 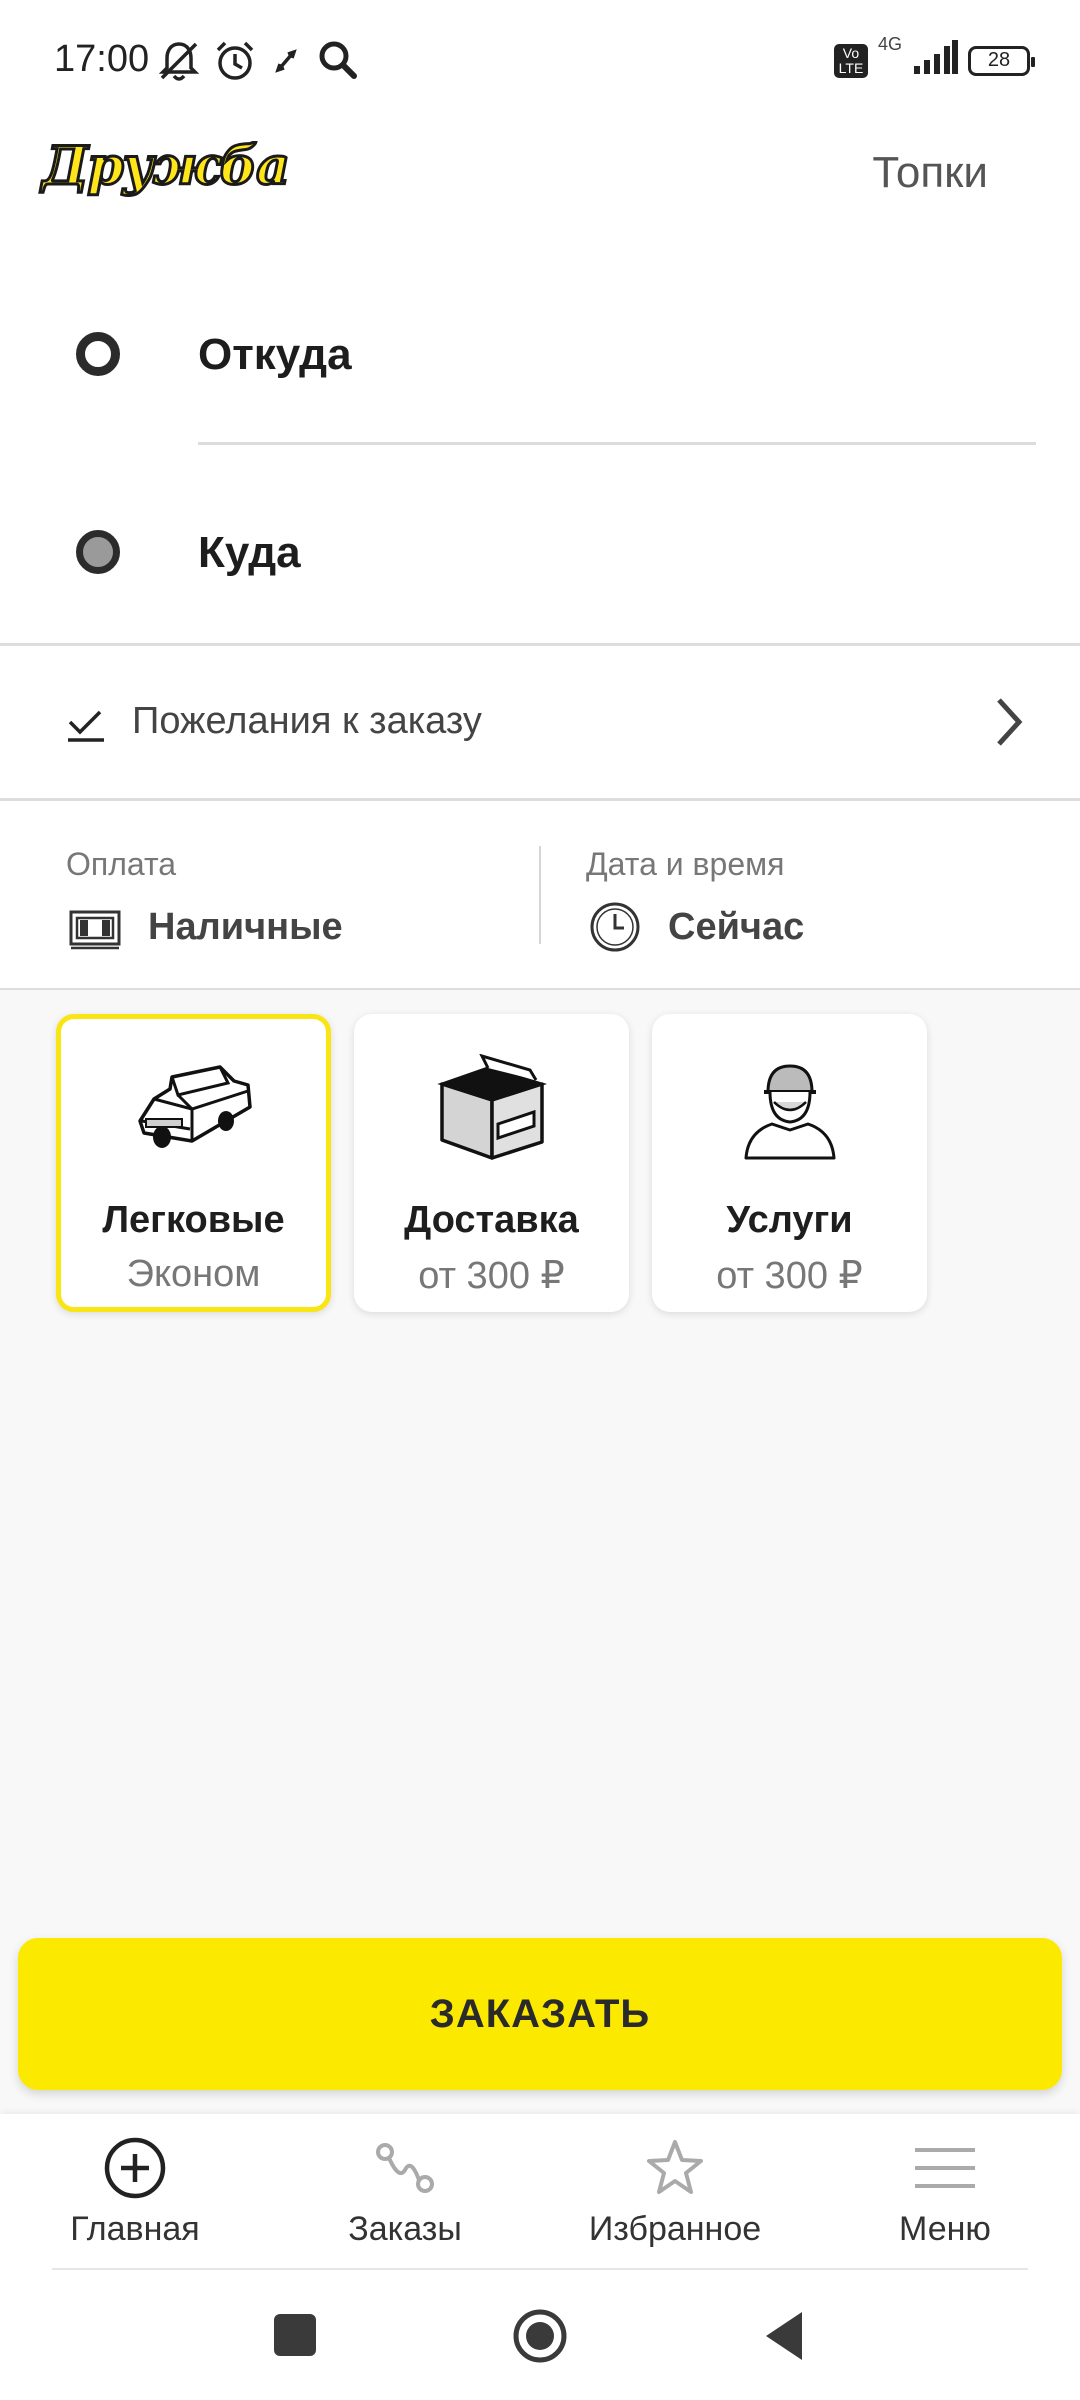 I want to click on plus-circle-icon, so click(x=135, y=2170).